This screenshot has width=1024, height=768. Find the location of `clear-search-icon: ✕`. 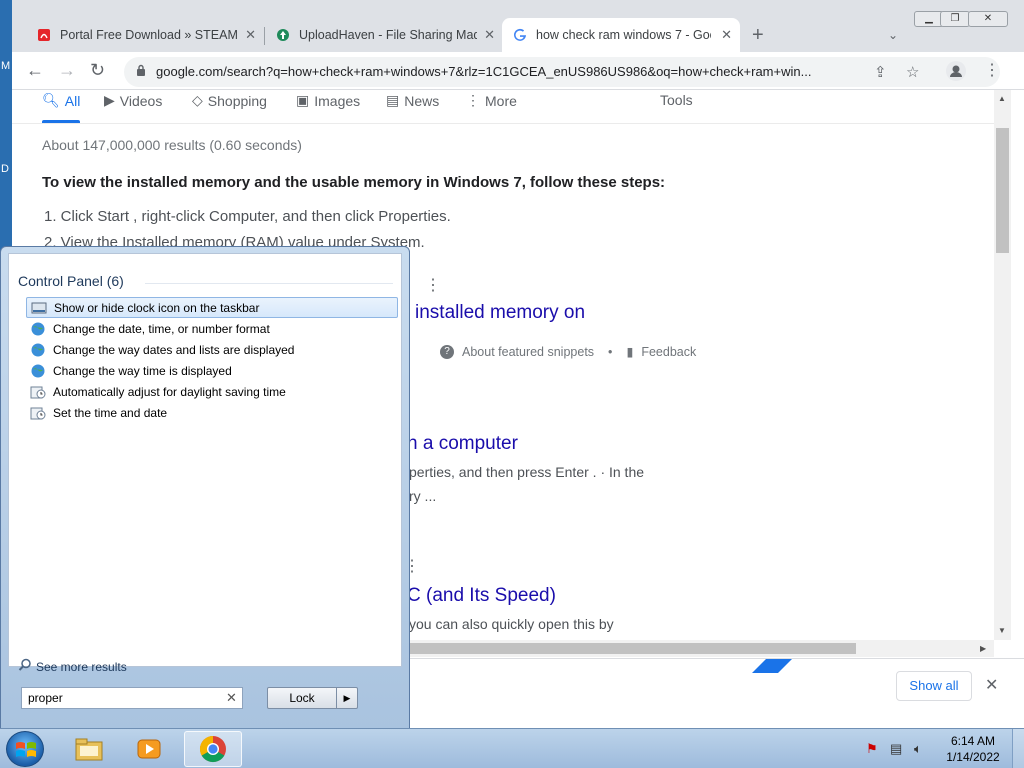

clear-search-icon: ✕ is located at coordinates (231, 698).